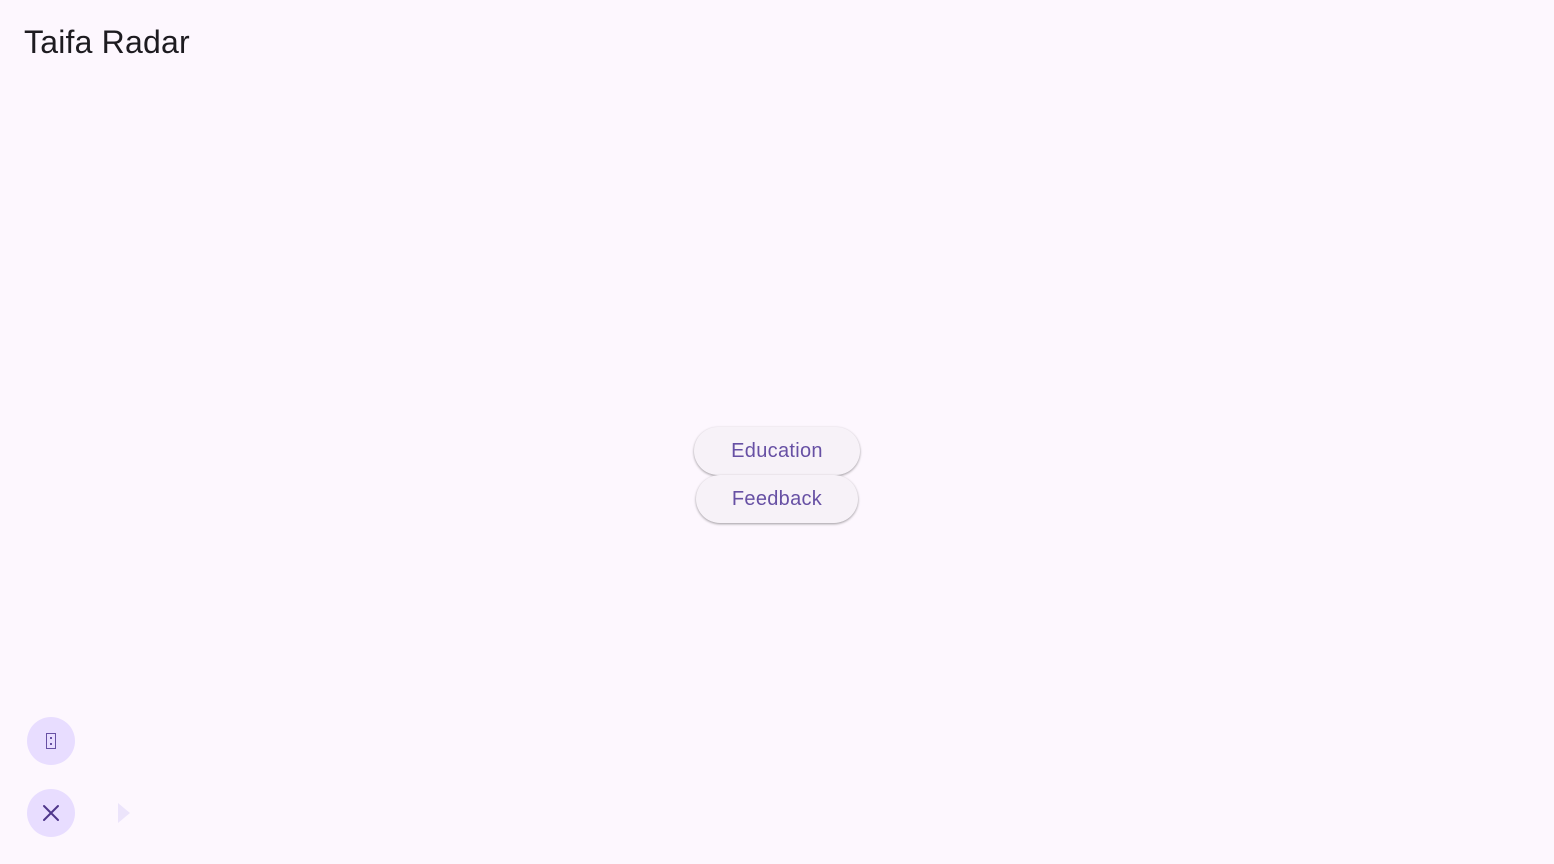 Image resolution: width=1554 pixels, height=864 pixels. Describe the element at coordinates (777, 499) in the screenshot. I see `feedback-button: Feedback` at that location.